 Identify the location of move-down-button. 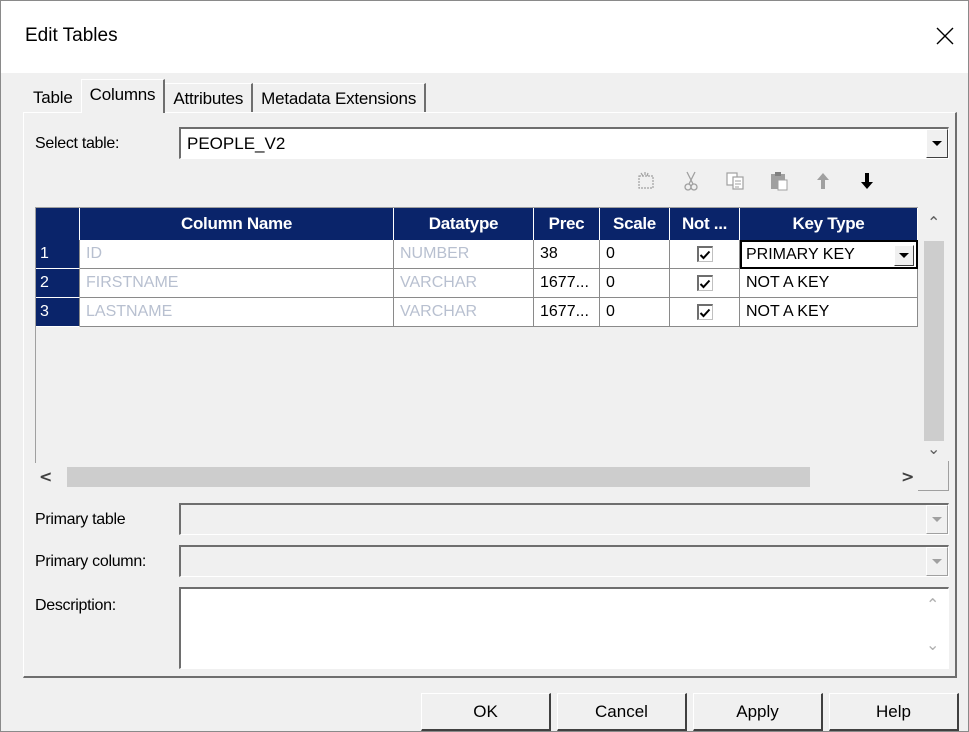
(867, 181).